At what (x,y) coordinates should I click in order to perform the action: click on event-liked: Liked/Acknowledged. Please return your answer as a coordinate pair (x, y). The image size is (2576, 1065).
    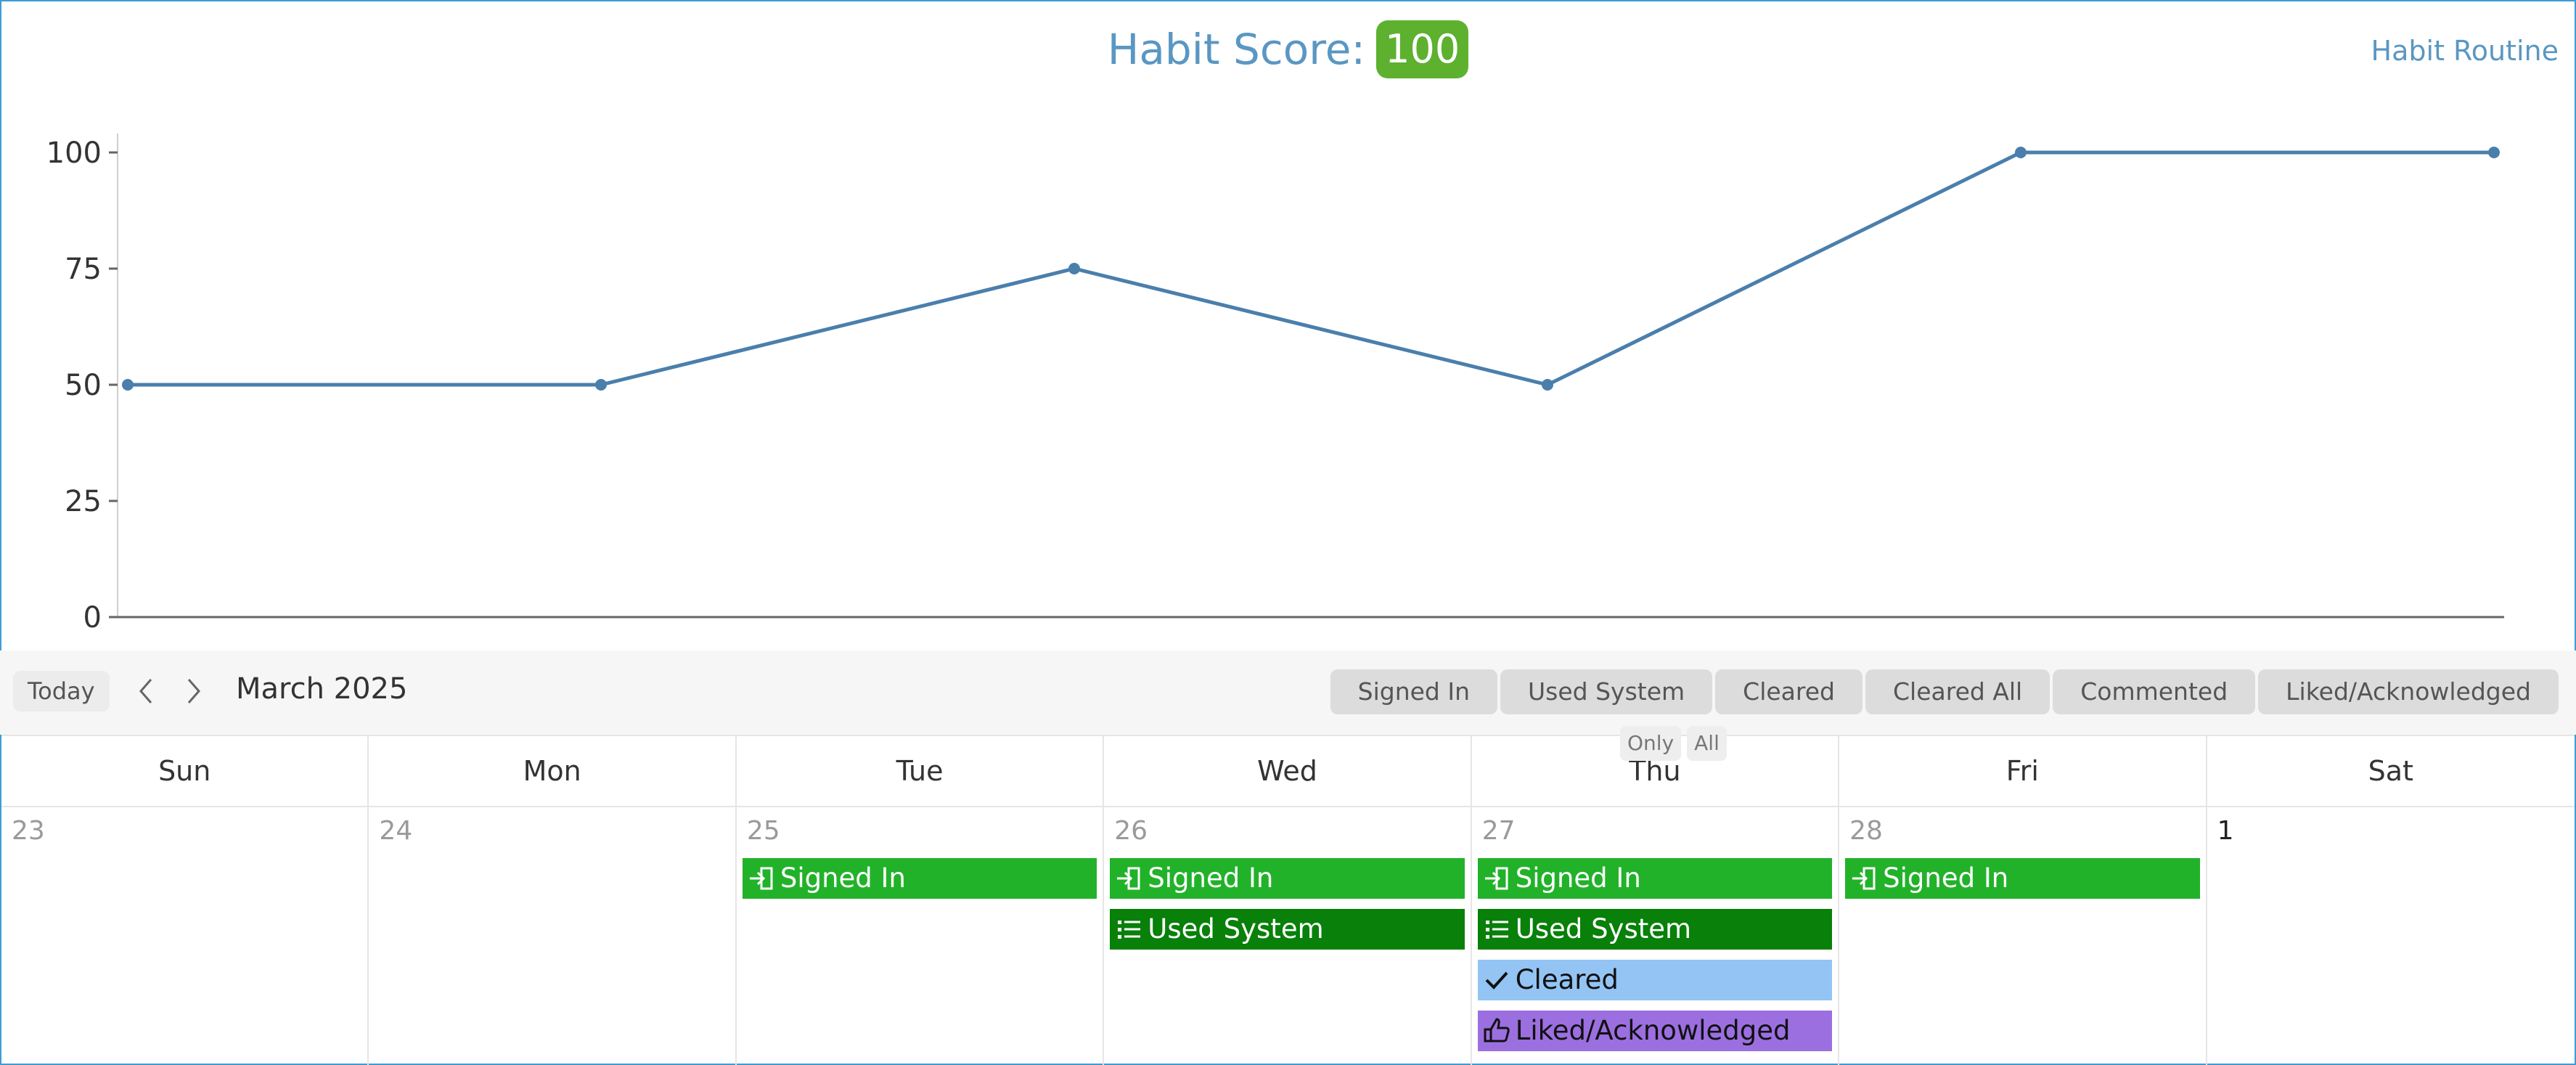
    Looking at the image, I should click on (1655, 1031).